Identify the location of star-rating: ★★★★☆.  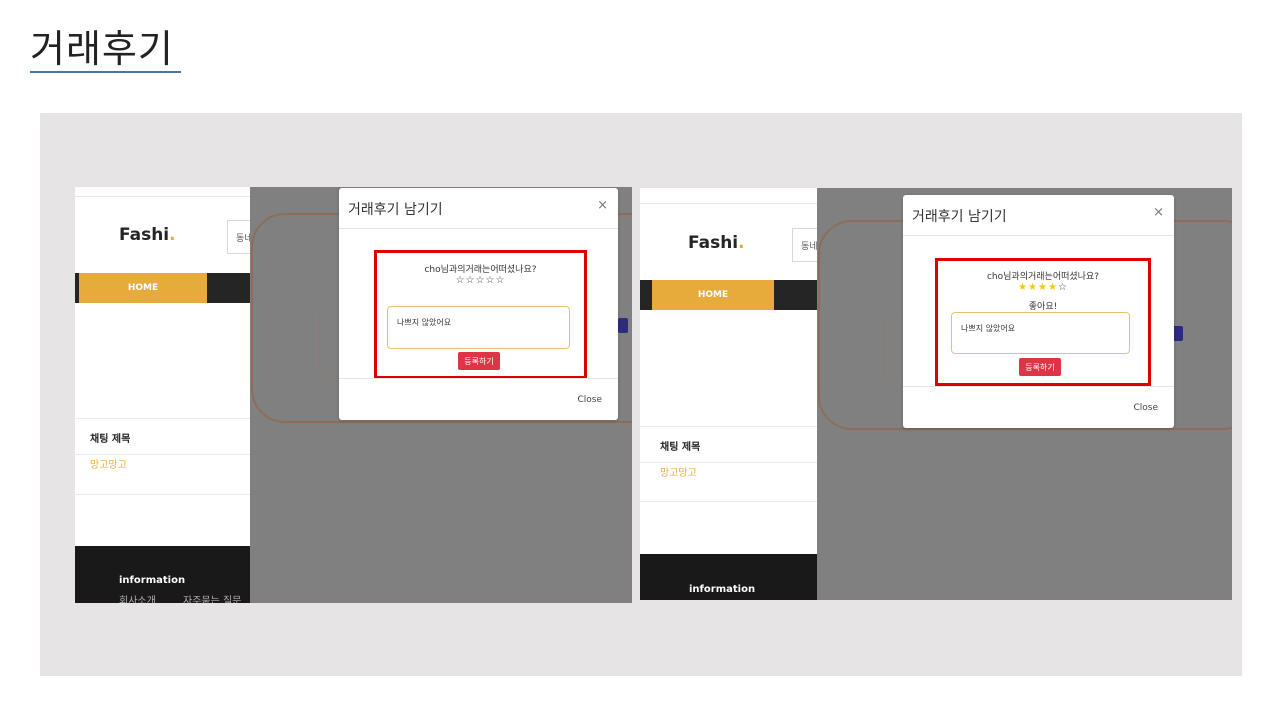
(1043, 287).